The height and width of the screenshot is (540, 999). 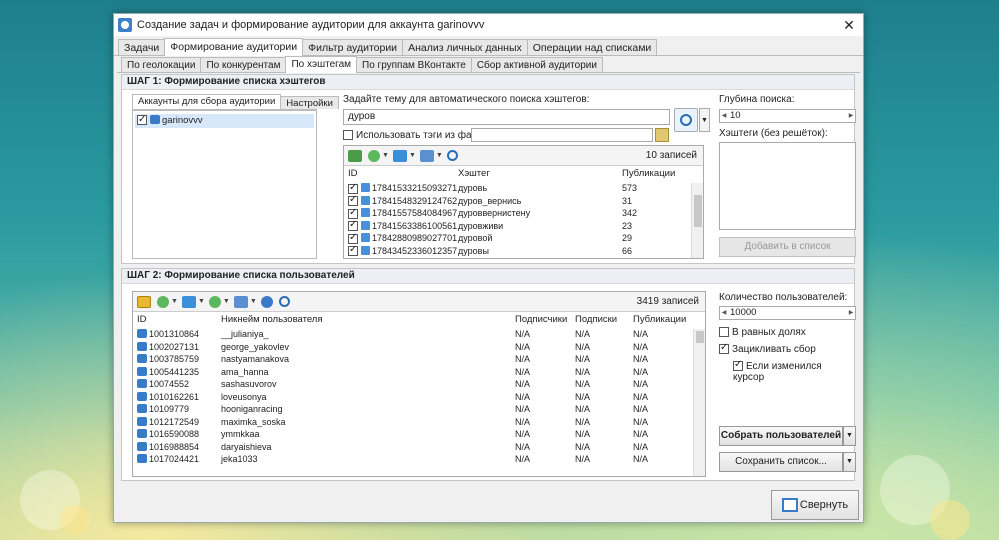 I want to click on tab-tasks: Задачи, so click(x=142, y=47).